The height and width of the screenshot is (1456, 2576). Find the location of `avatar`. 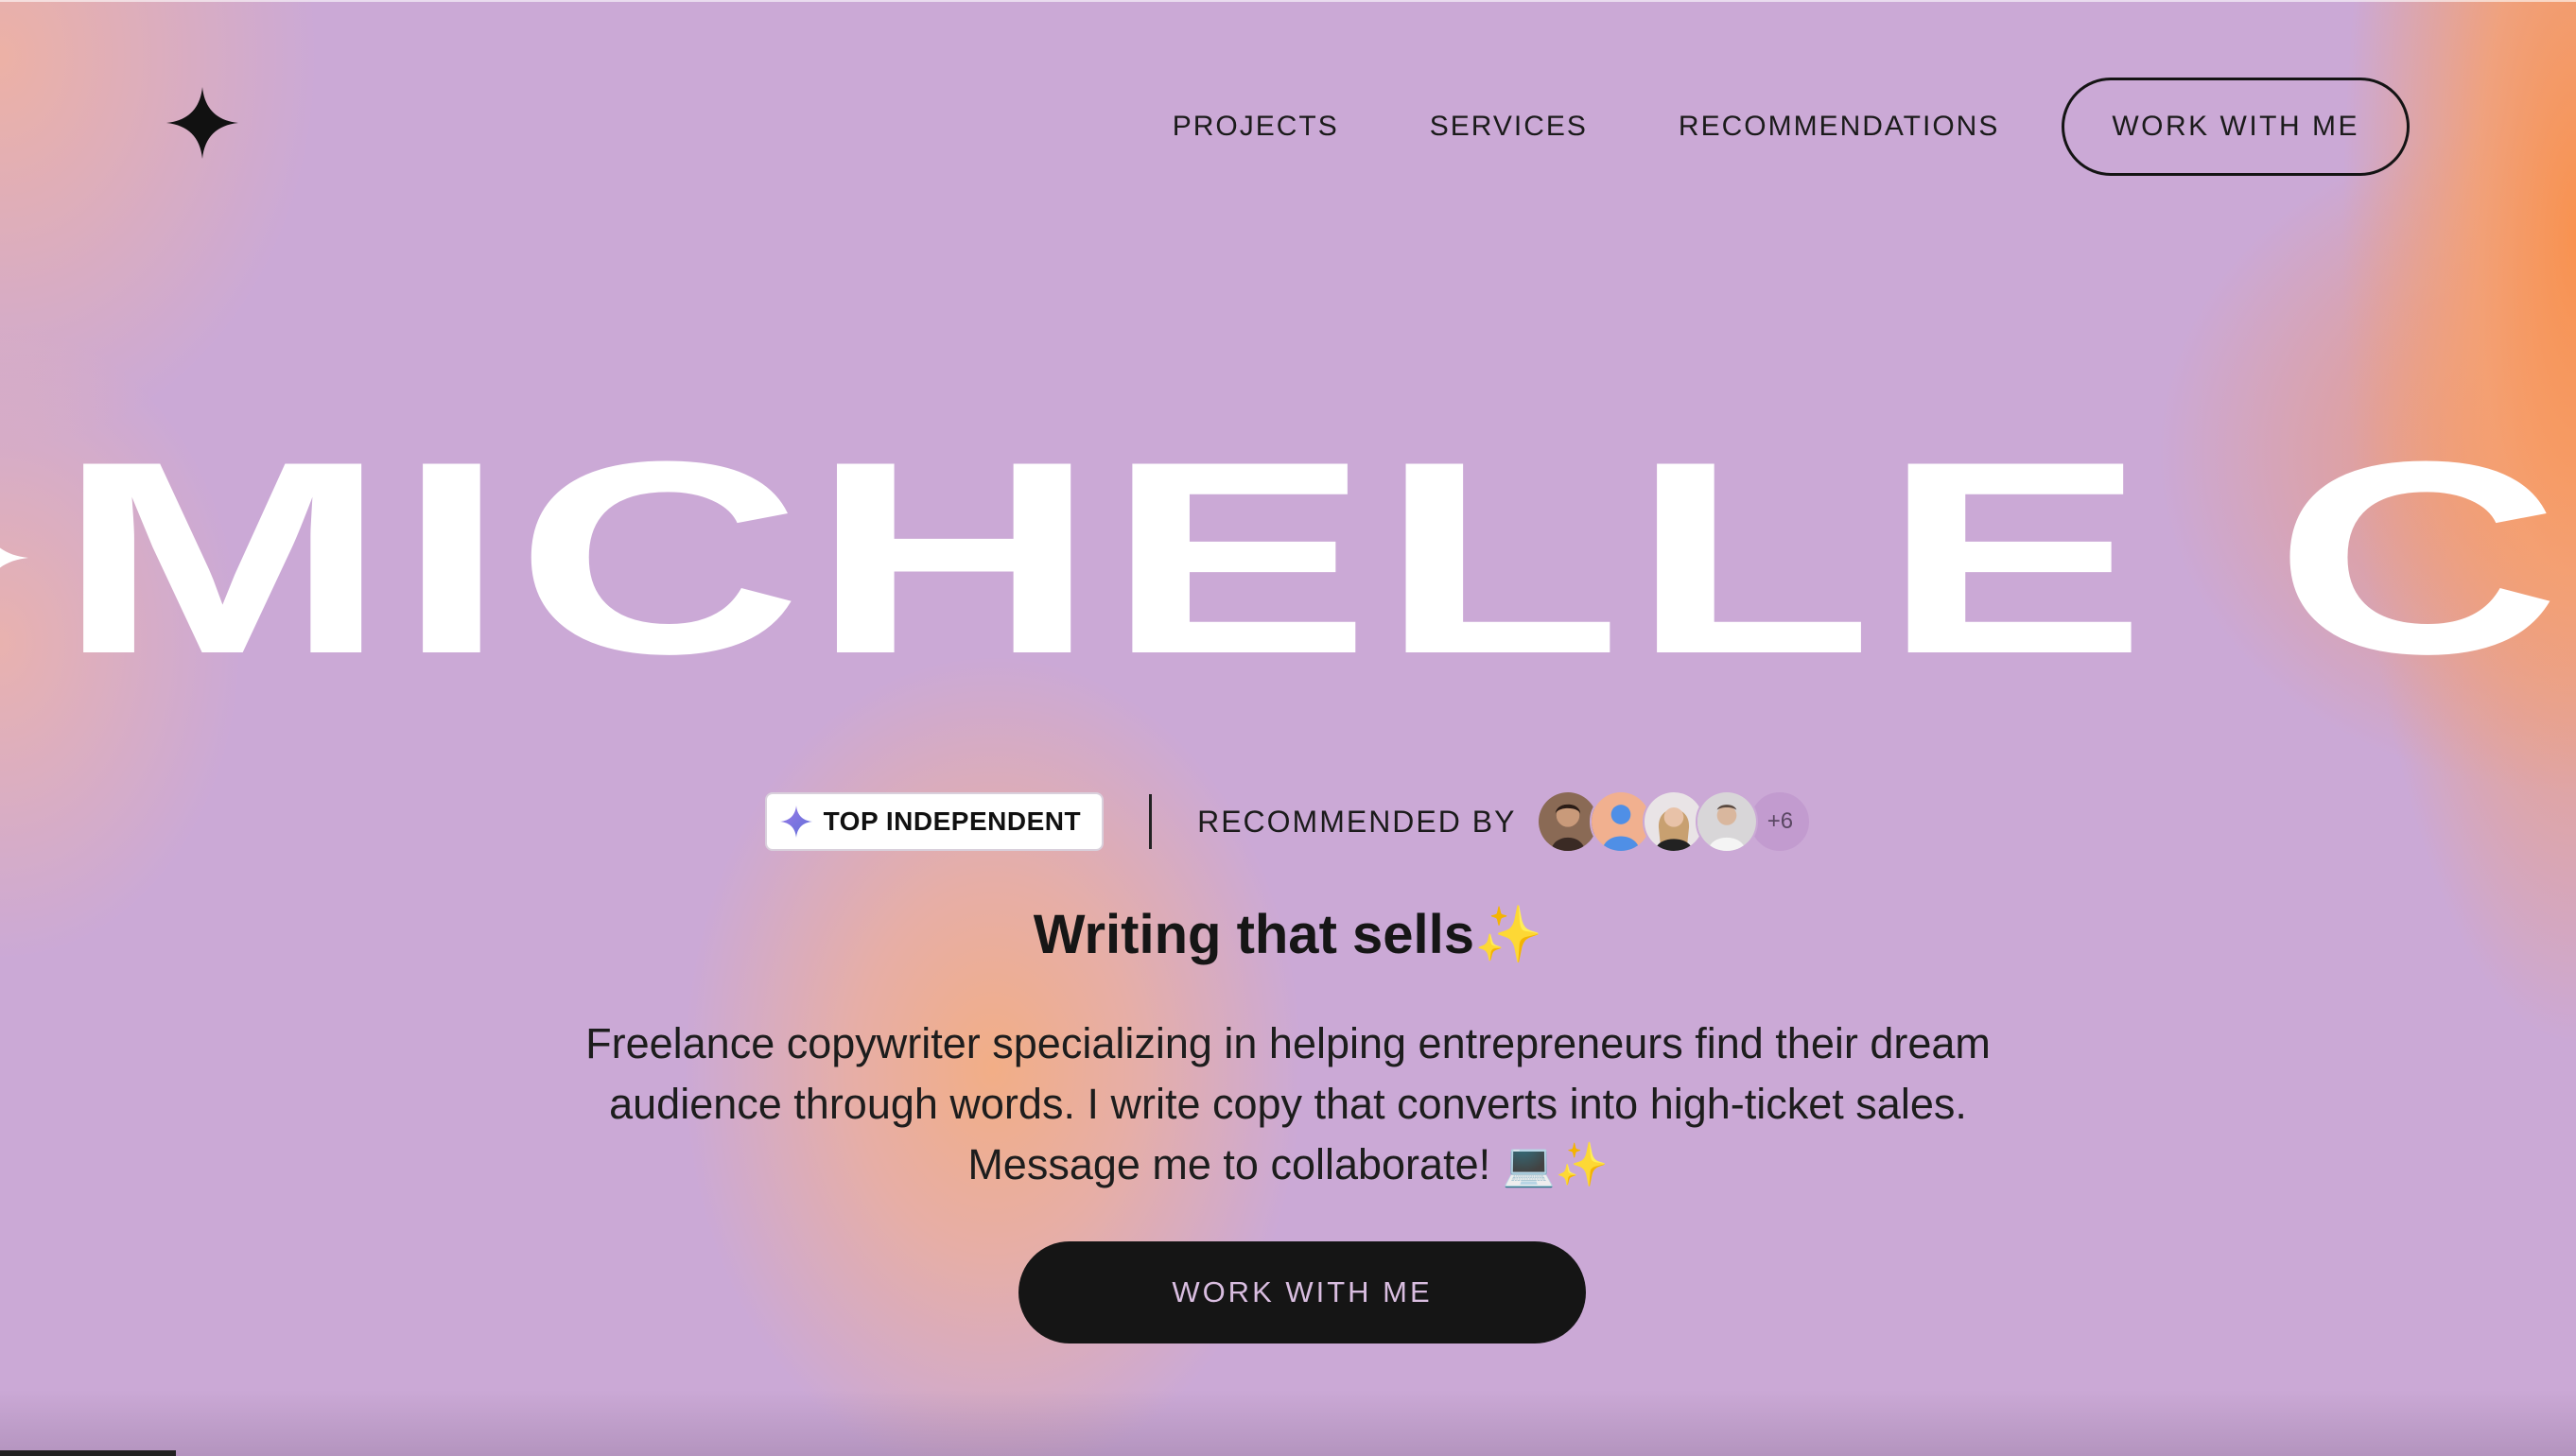

avatar is located at coordinates (1727, 821).